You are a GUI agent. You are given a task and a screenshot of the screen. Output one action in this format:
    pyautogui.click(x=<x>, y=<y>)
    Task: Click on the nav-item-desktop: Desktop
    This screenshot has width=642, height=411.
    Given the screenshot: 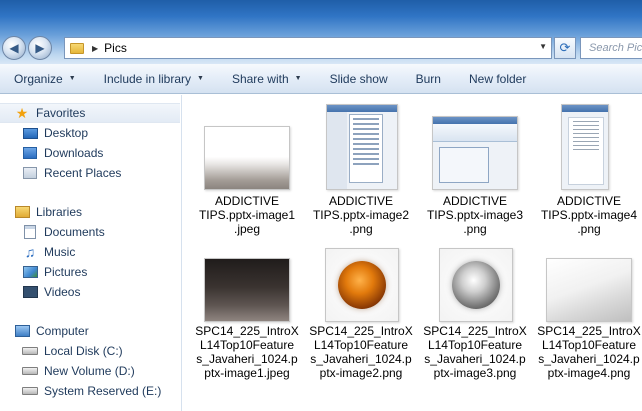 What is the action you would take?
    pyautogui.click(x=44, y=133)
    